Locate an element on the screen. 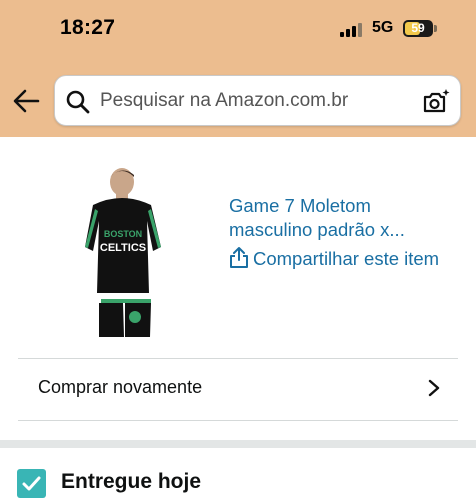 This screenshot has height=500, width=476. arrow-left-icon is located at coordinates (27, 101).